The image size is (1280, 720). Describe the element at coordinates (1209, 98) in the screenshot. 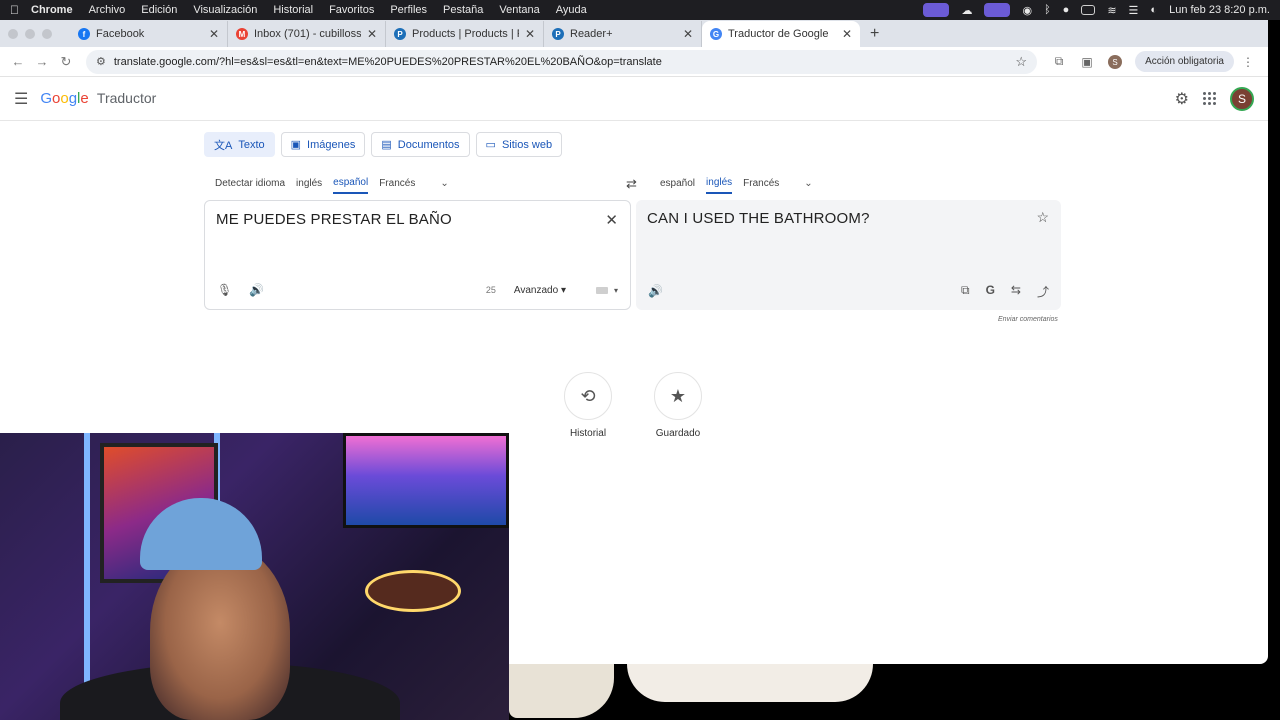

I see `google-apps-icon` at that location.